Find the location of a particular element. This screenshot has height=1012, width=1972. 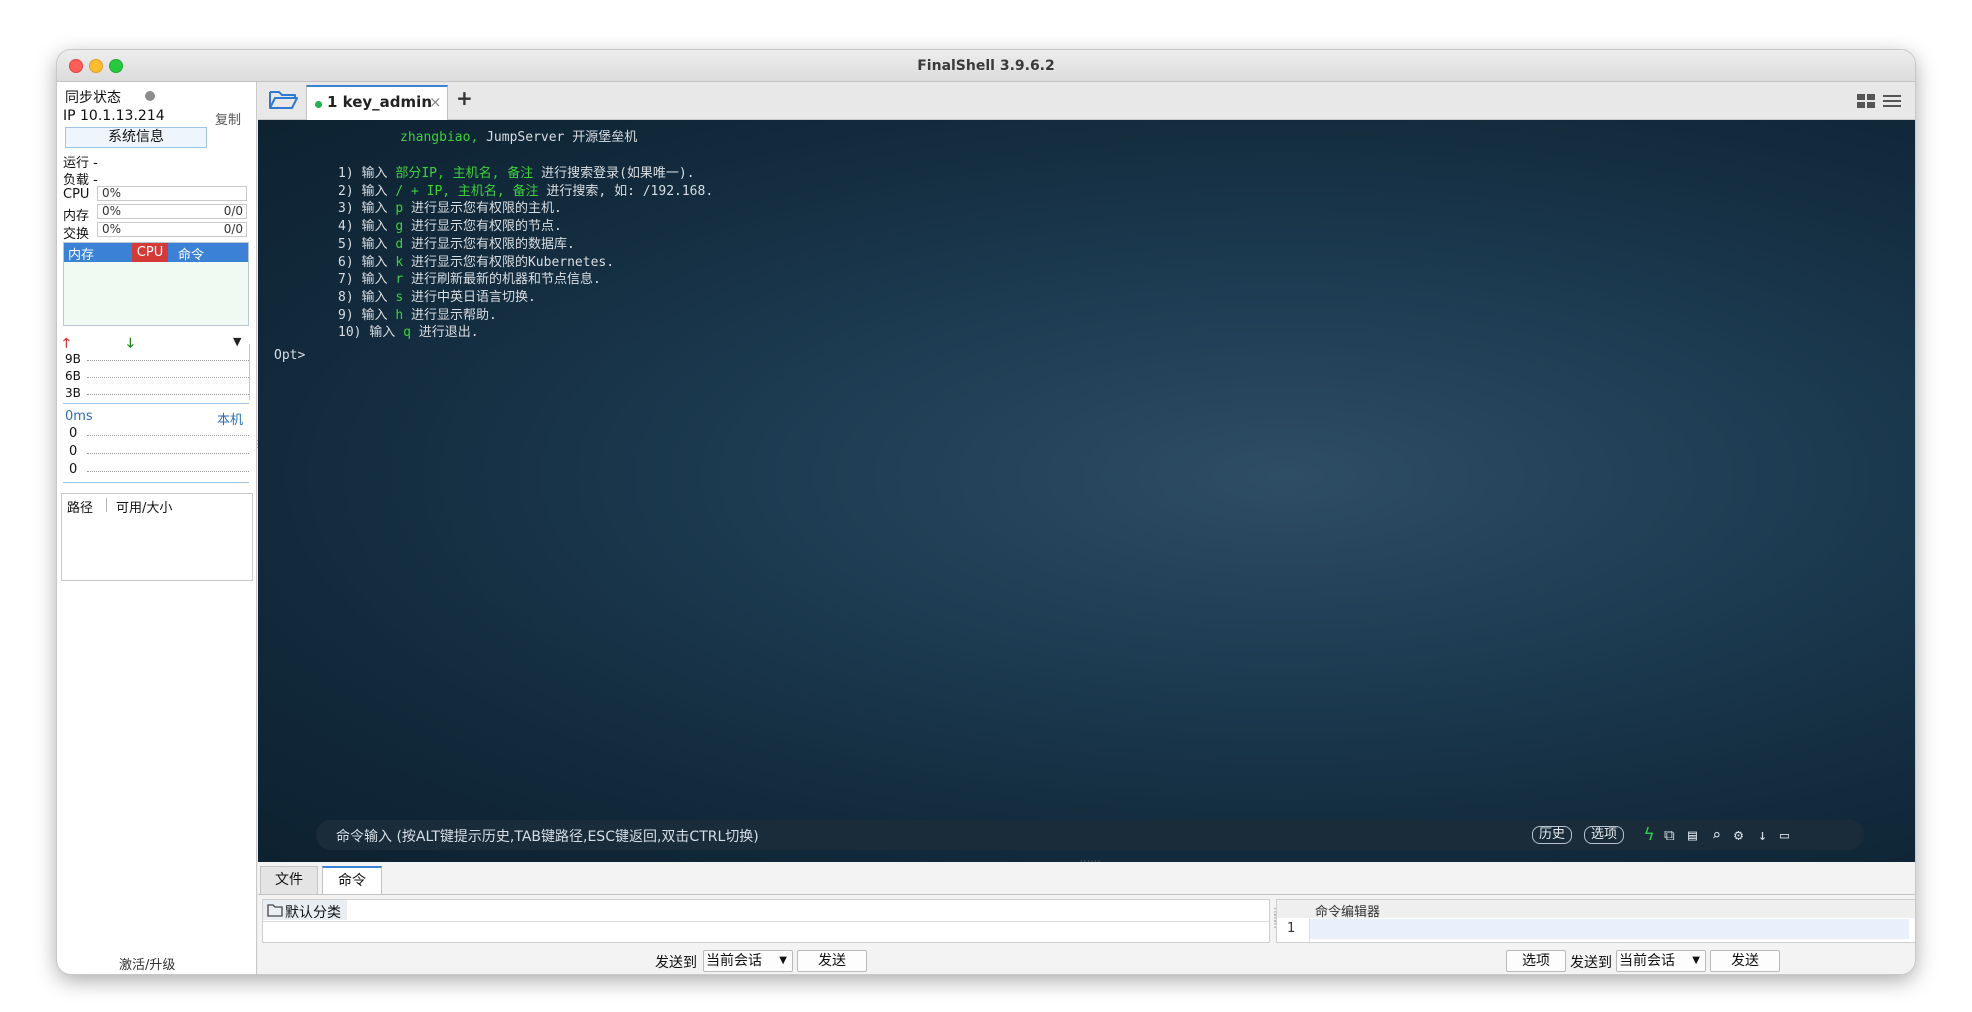

editor-options-button: 选项 is located at coordinates (1536, 961).